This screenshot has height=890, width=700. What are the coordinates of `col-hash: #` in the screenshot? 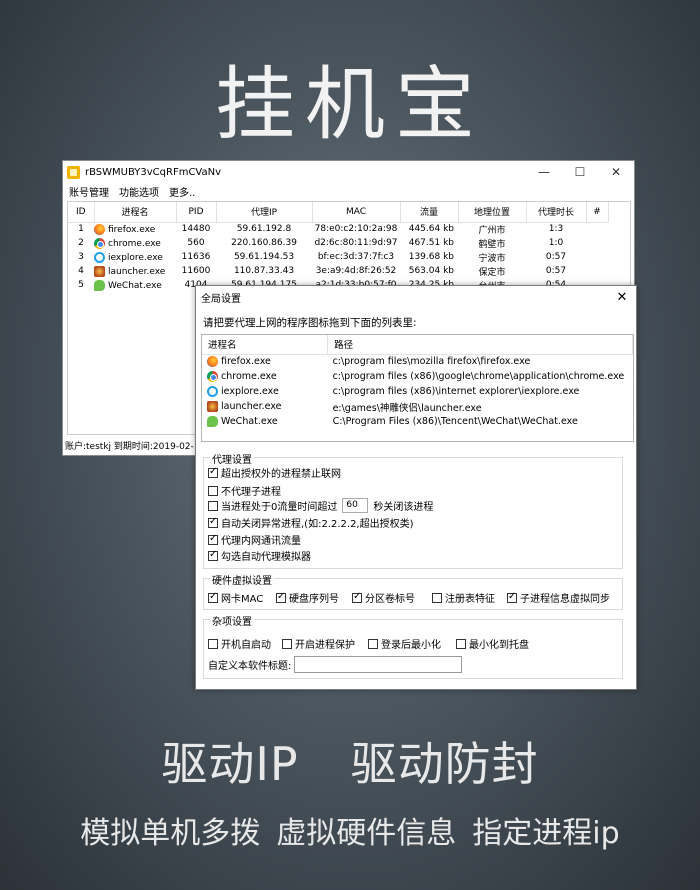 It's located at (597, 212).